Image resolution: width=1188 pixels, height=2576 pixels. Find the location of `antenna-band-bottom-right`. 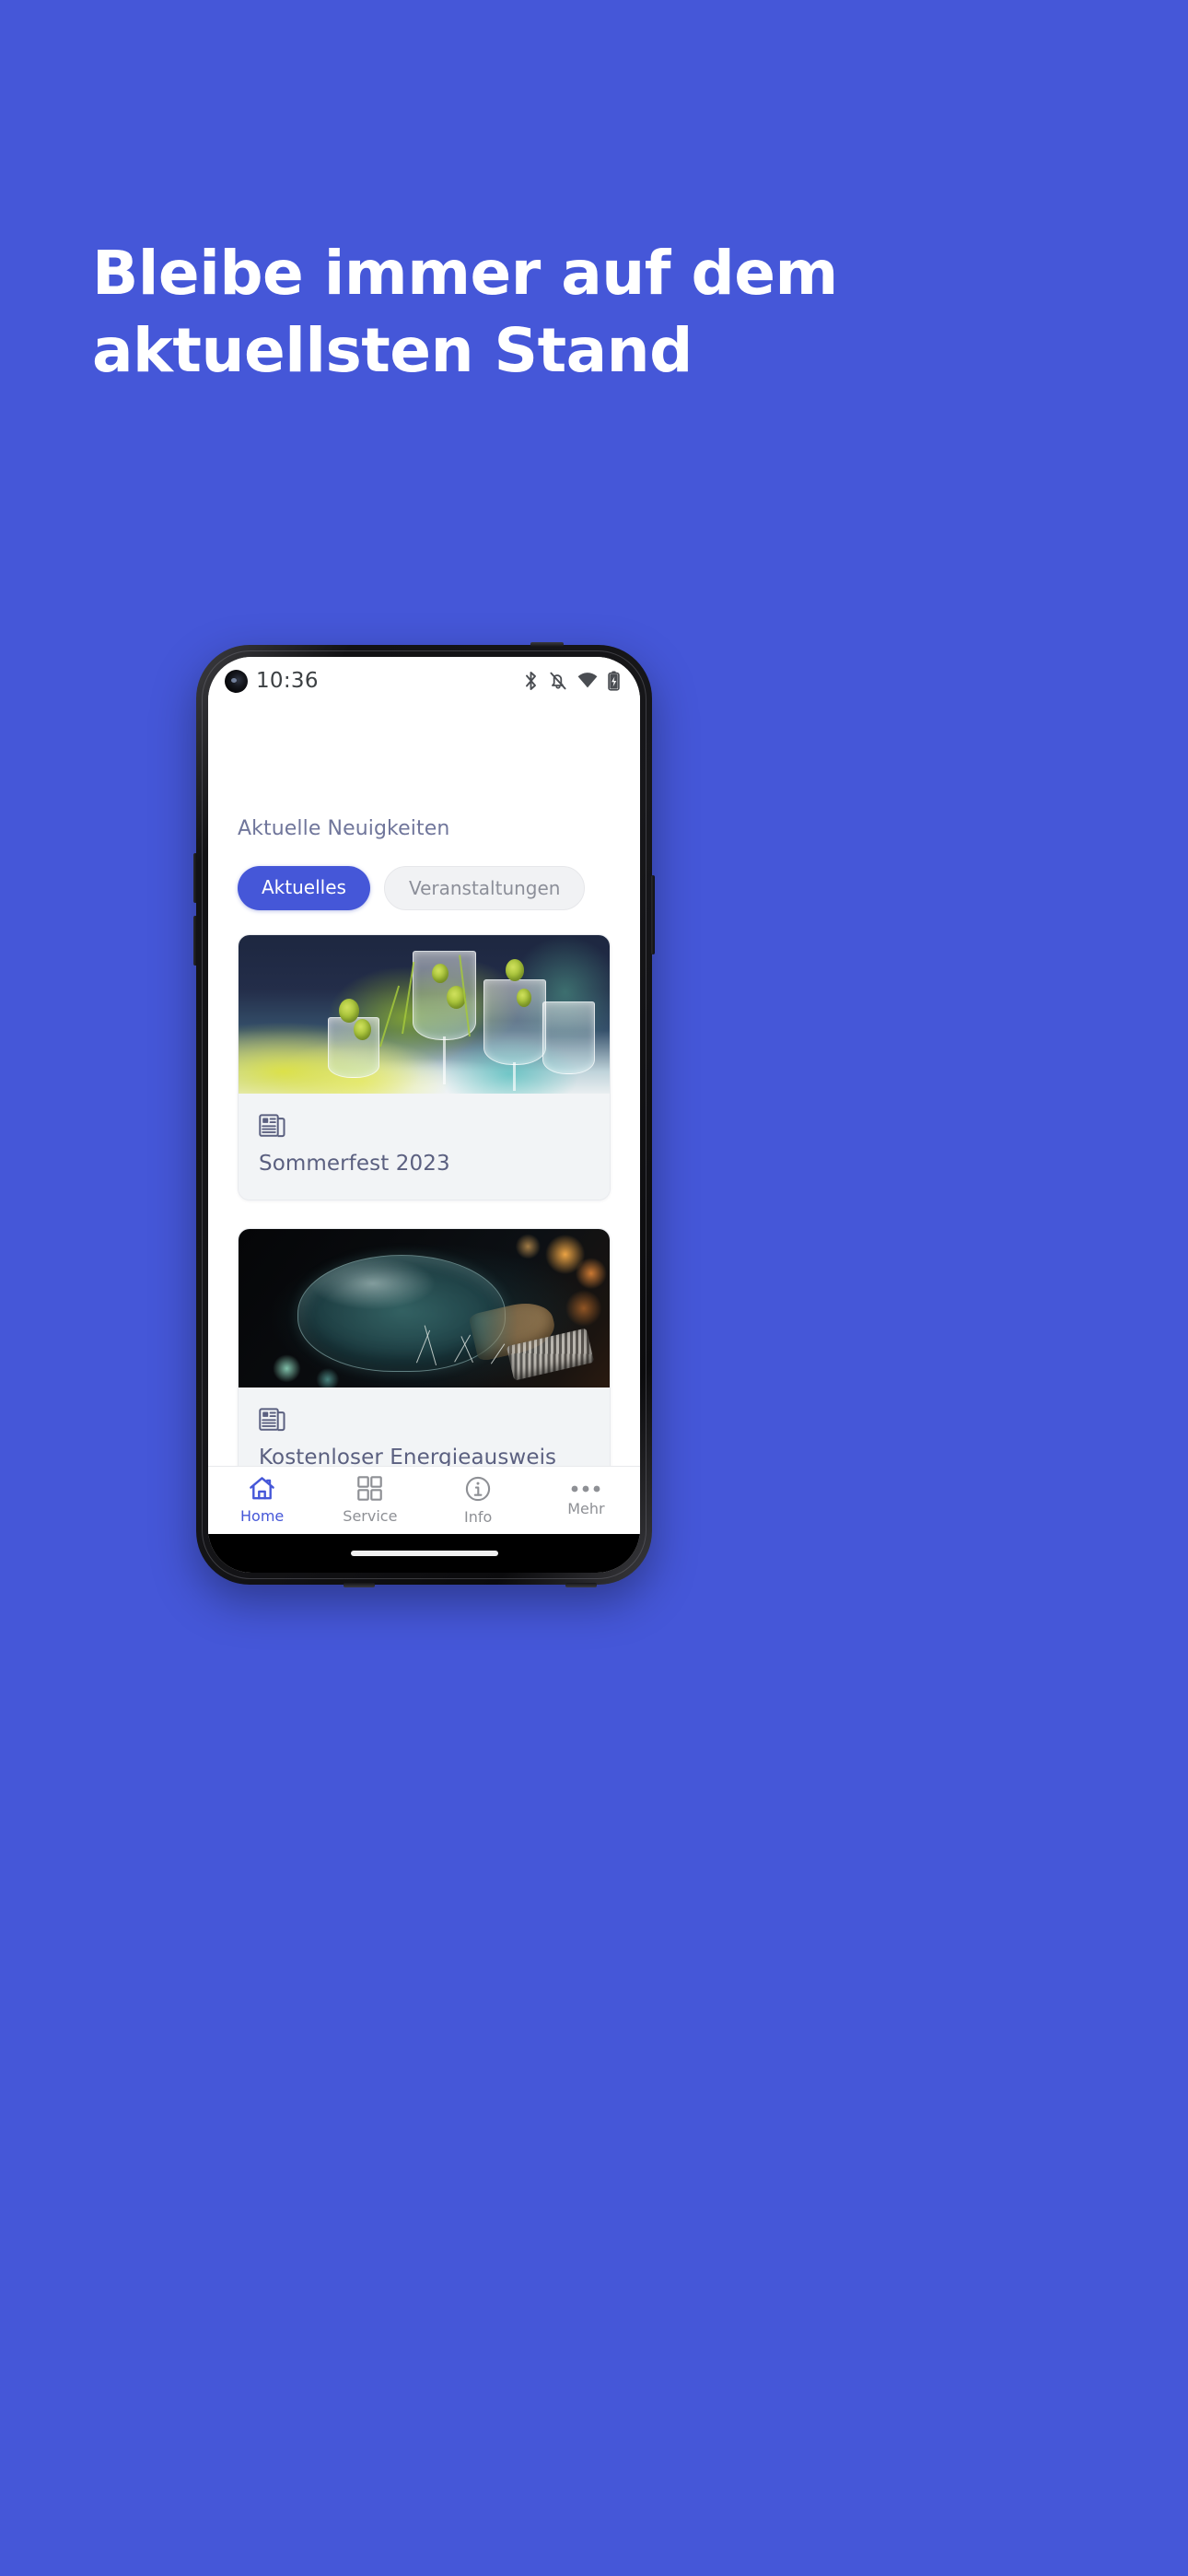

antenna-band-bottom-right is located at coordinates (581, 1585).